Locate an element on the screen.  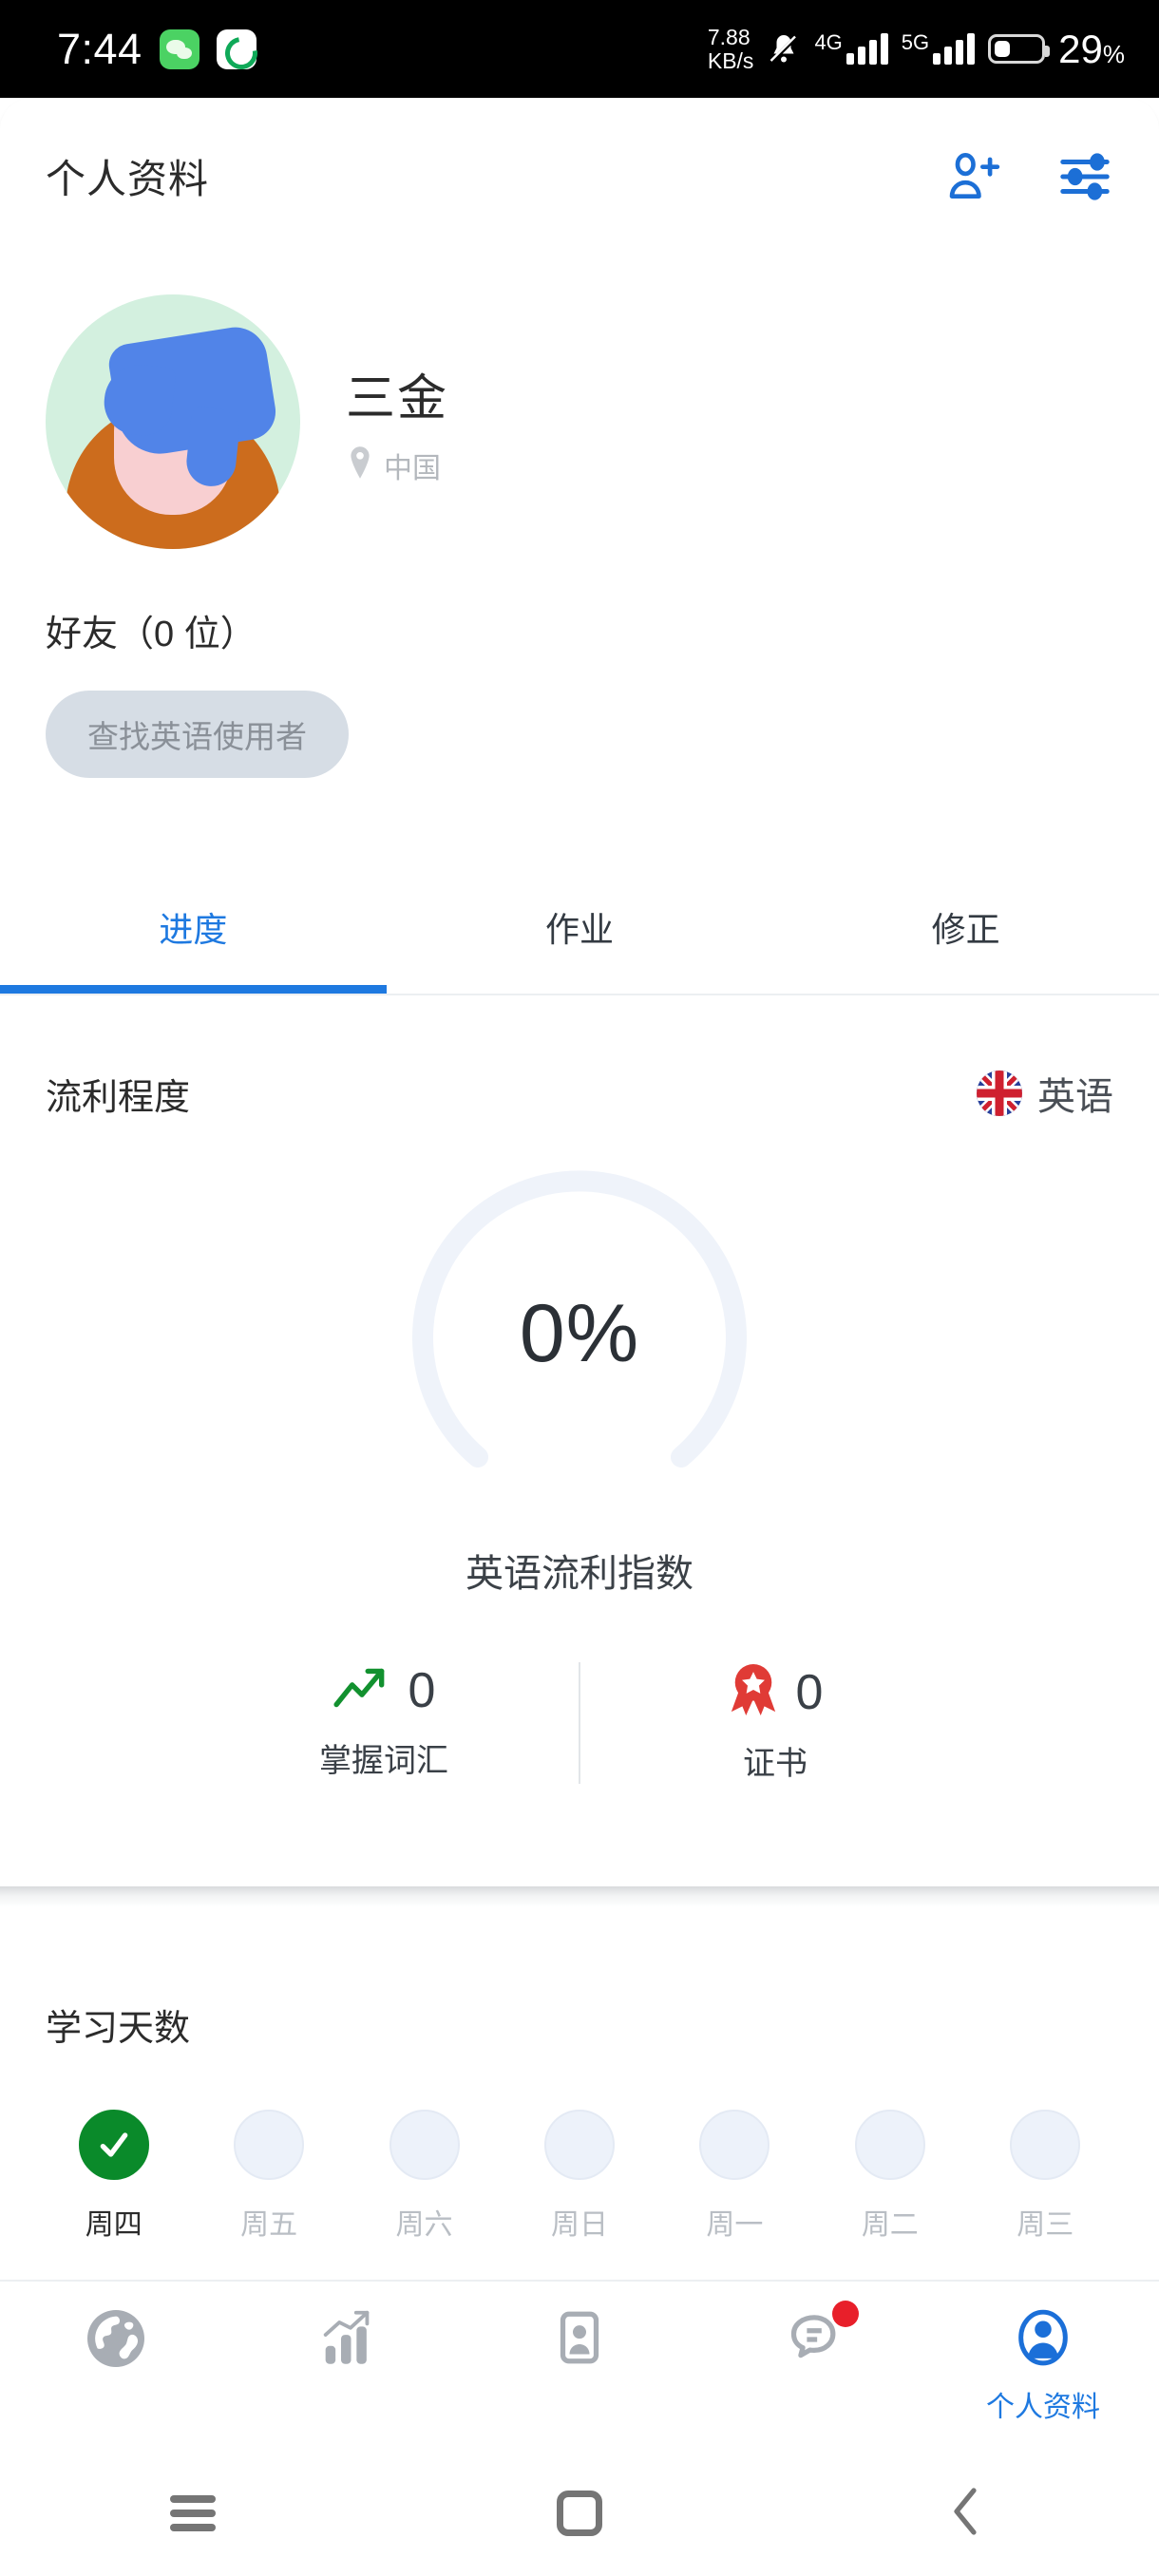
study-day-label: 周一 is located at coordinates (735, 2225).